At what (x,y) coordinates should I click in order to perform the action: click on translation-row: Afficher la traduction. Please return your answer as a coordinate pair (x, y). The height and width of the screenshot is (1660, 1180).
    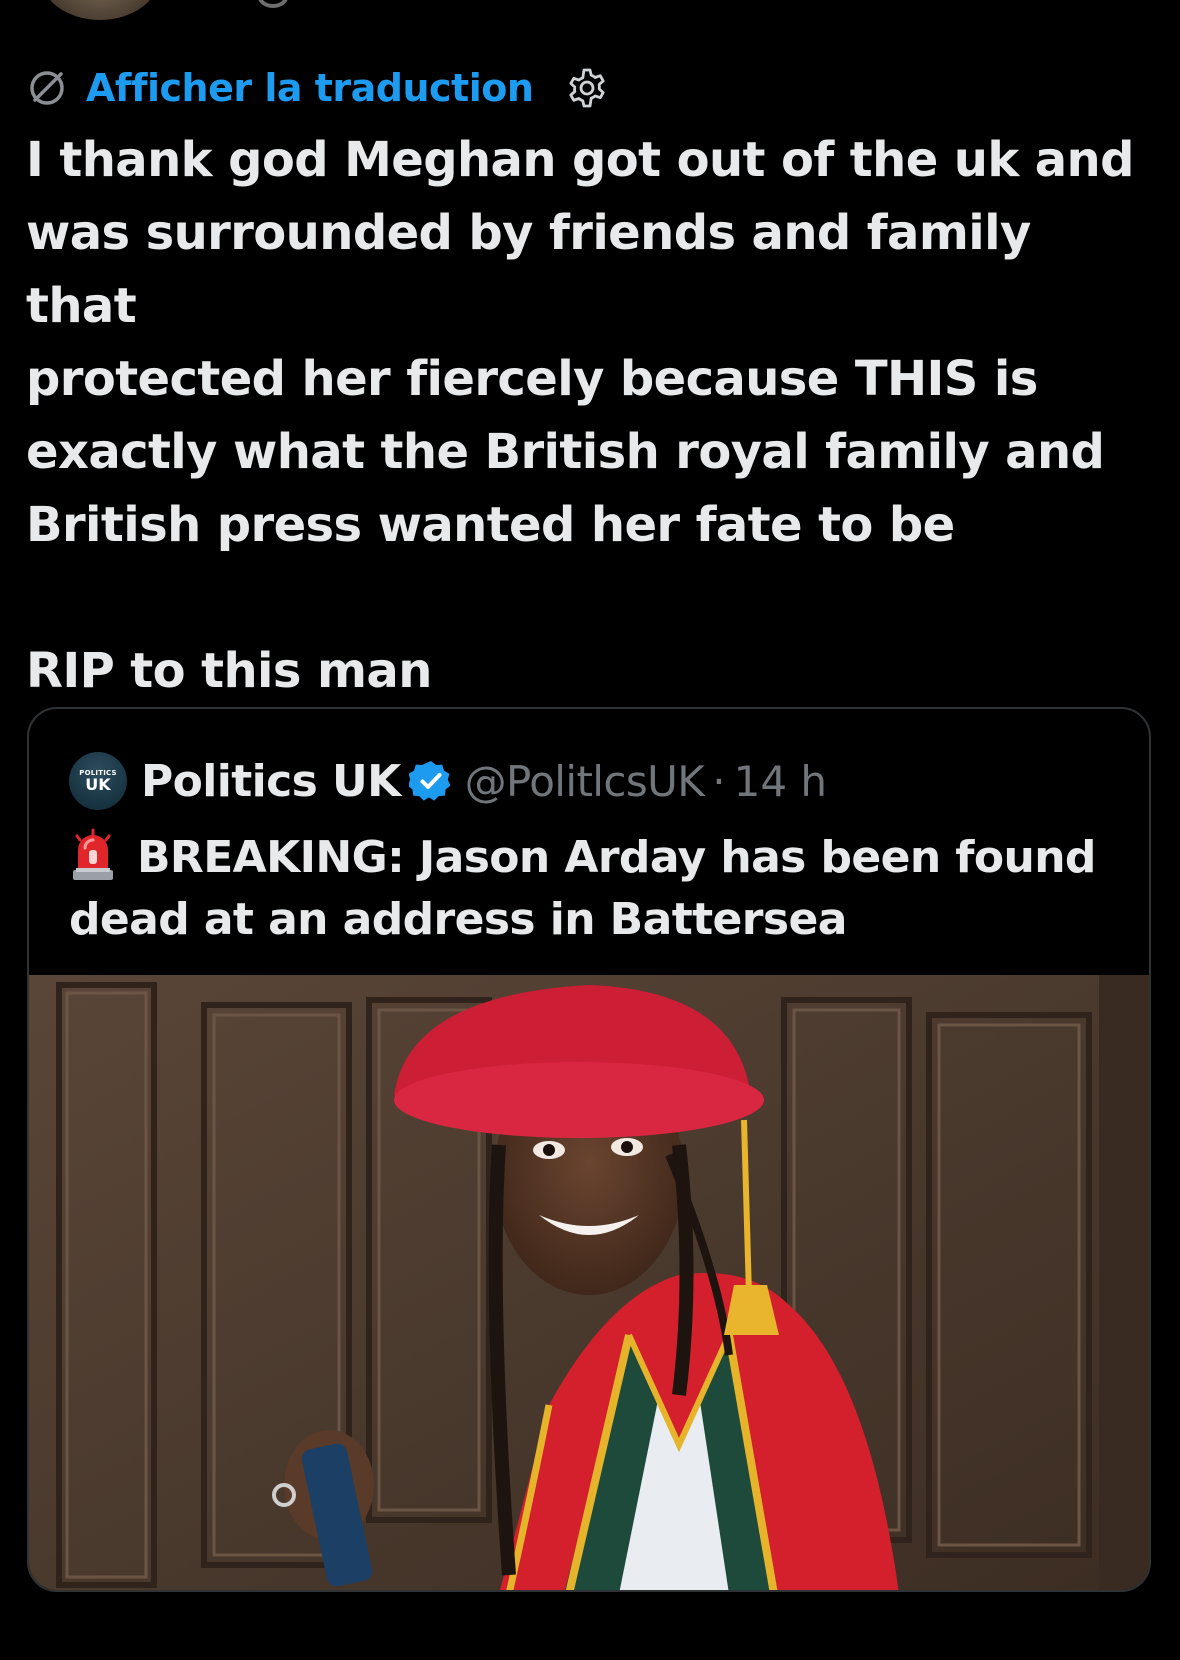
    Looking at the image, I should click on (317, 88).